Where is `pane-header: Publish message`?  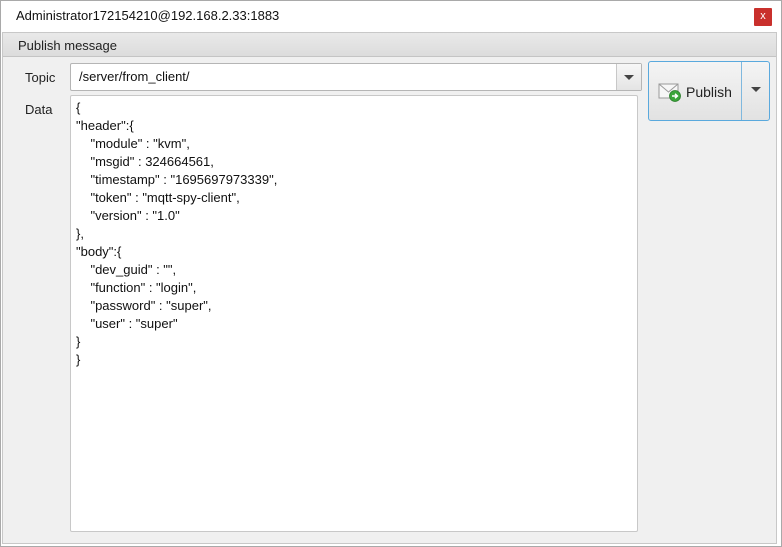
pane-header: Publish message is located at coordinates (389, 45).